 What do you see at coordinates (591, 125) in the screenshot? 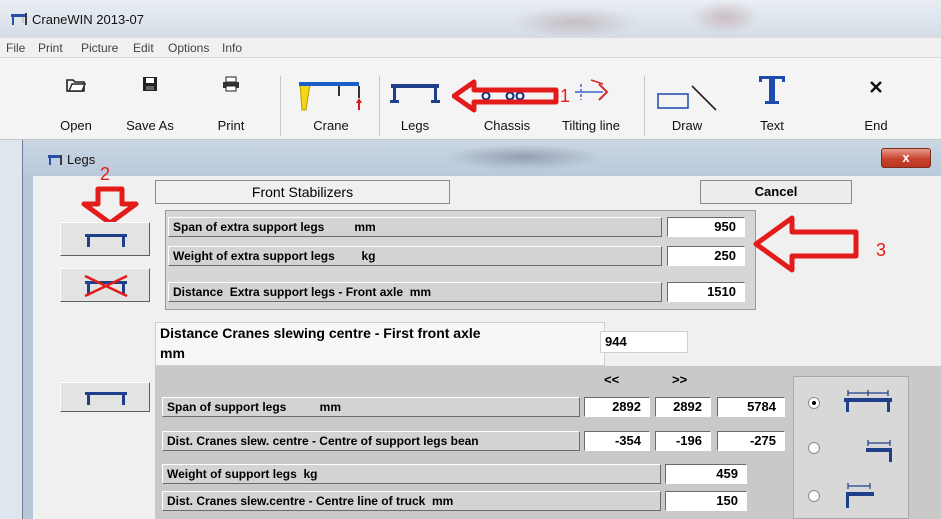
I see `tilting-line-label: Tilting line` at bounding box center [591, 125].